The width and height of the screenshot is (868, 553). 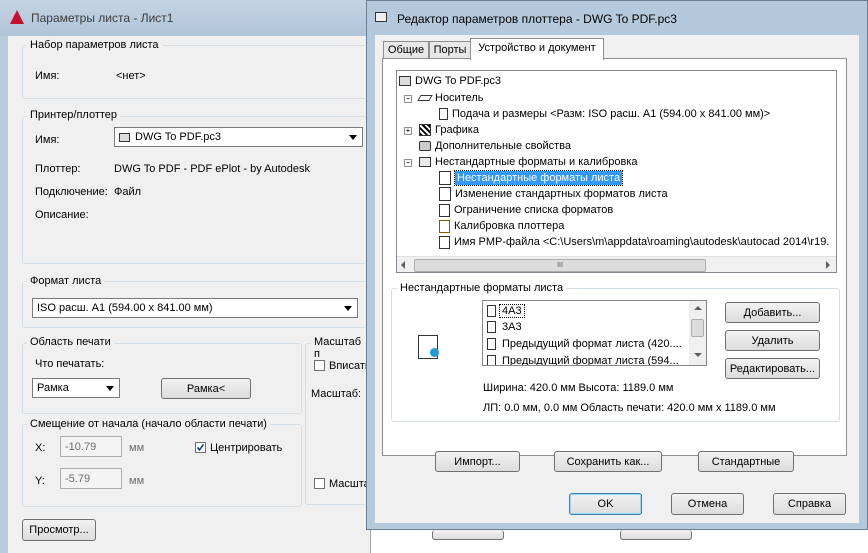 I want to click on filter-paper-icon, so click(x=444, y=210).